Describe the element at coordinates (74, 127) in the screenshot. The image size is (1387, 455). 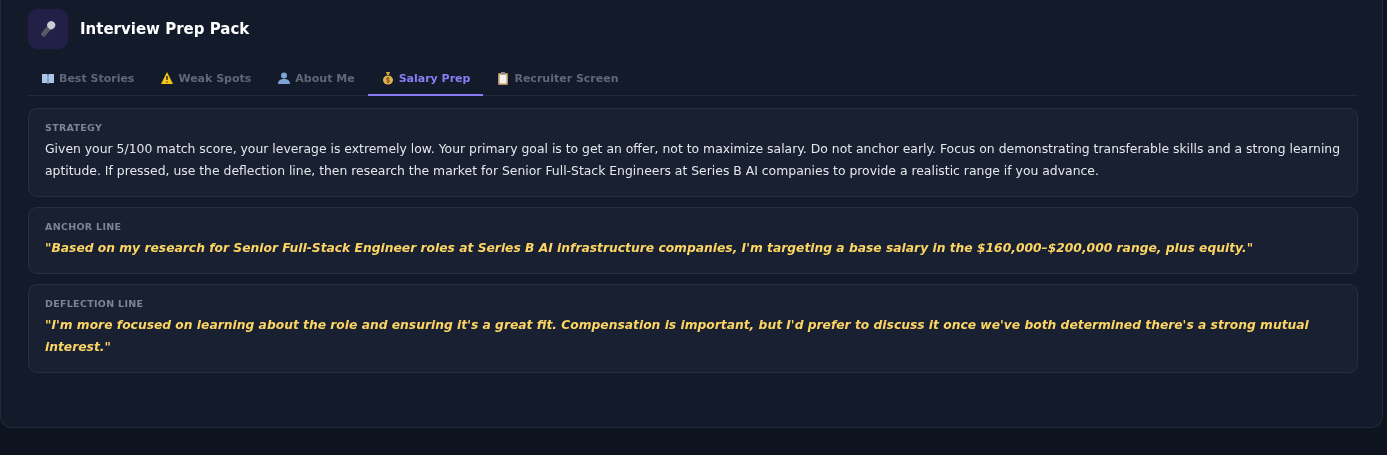
I see `card-label: STRATEGY` at that location.